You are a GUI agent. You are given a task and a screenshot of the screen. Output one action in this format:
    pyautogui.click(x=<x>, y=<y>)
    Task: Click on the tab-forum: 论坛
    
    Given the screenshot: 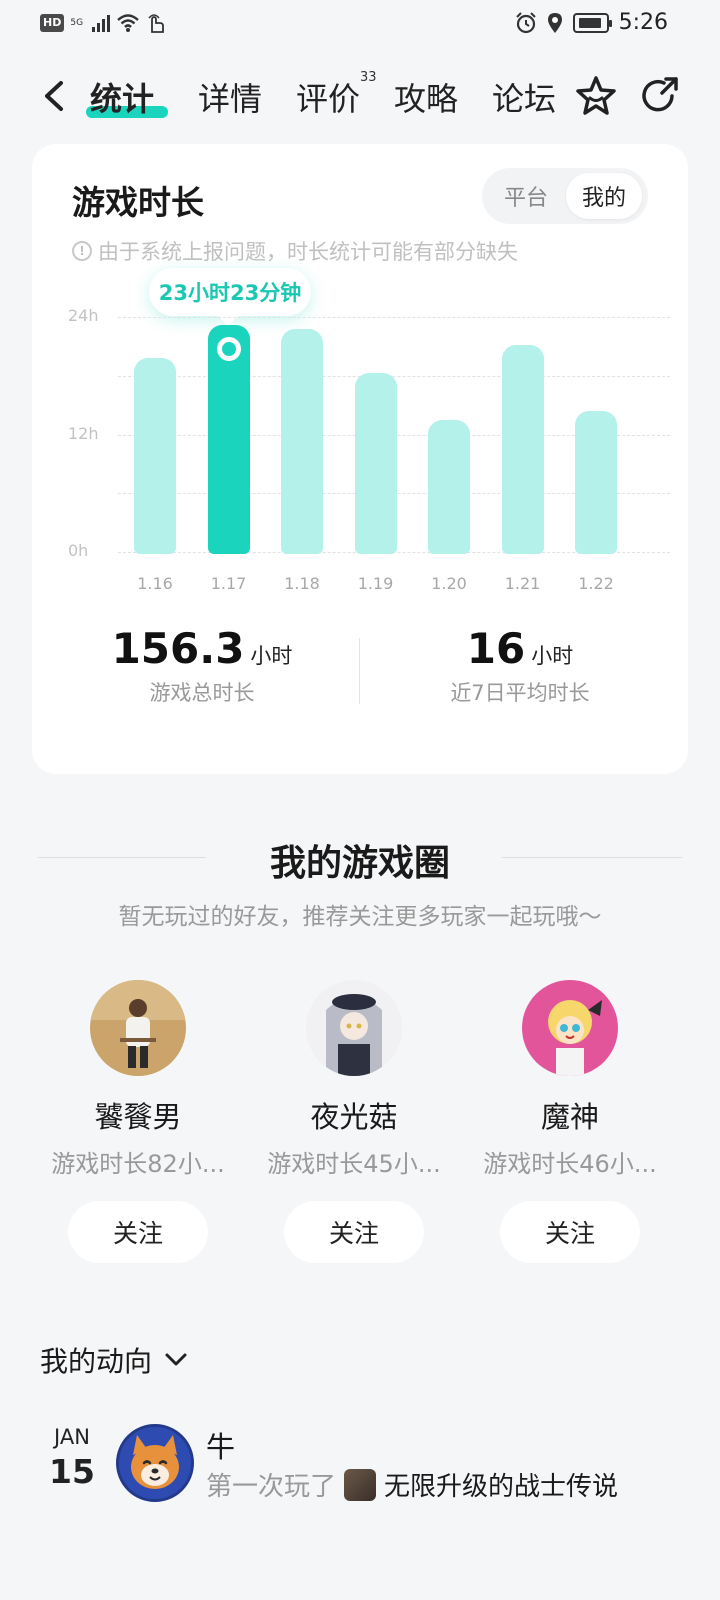 What is the action you would take?
    pyautogui.click(x=524, y=97)
    